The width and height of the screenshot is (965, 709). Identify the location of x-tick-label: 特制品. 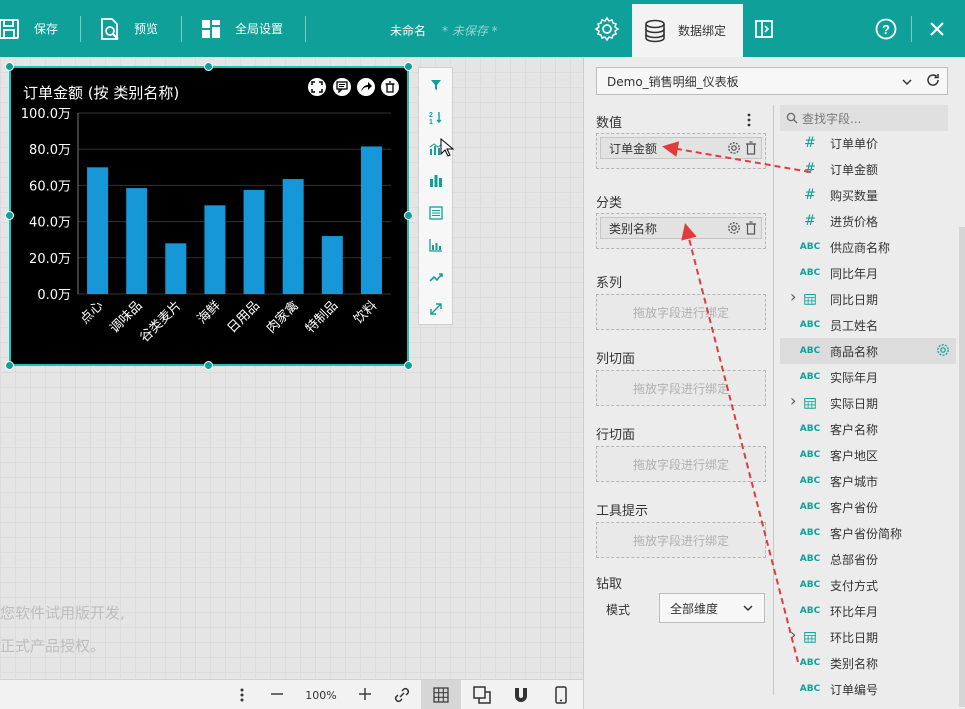
(322, 317).